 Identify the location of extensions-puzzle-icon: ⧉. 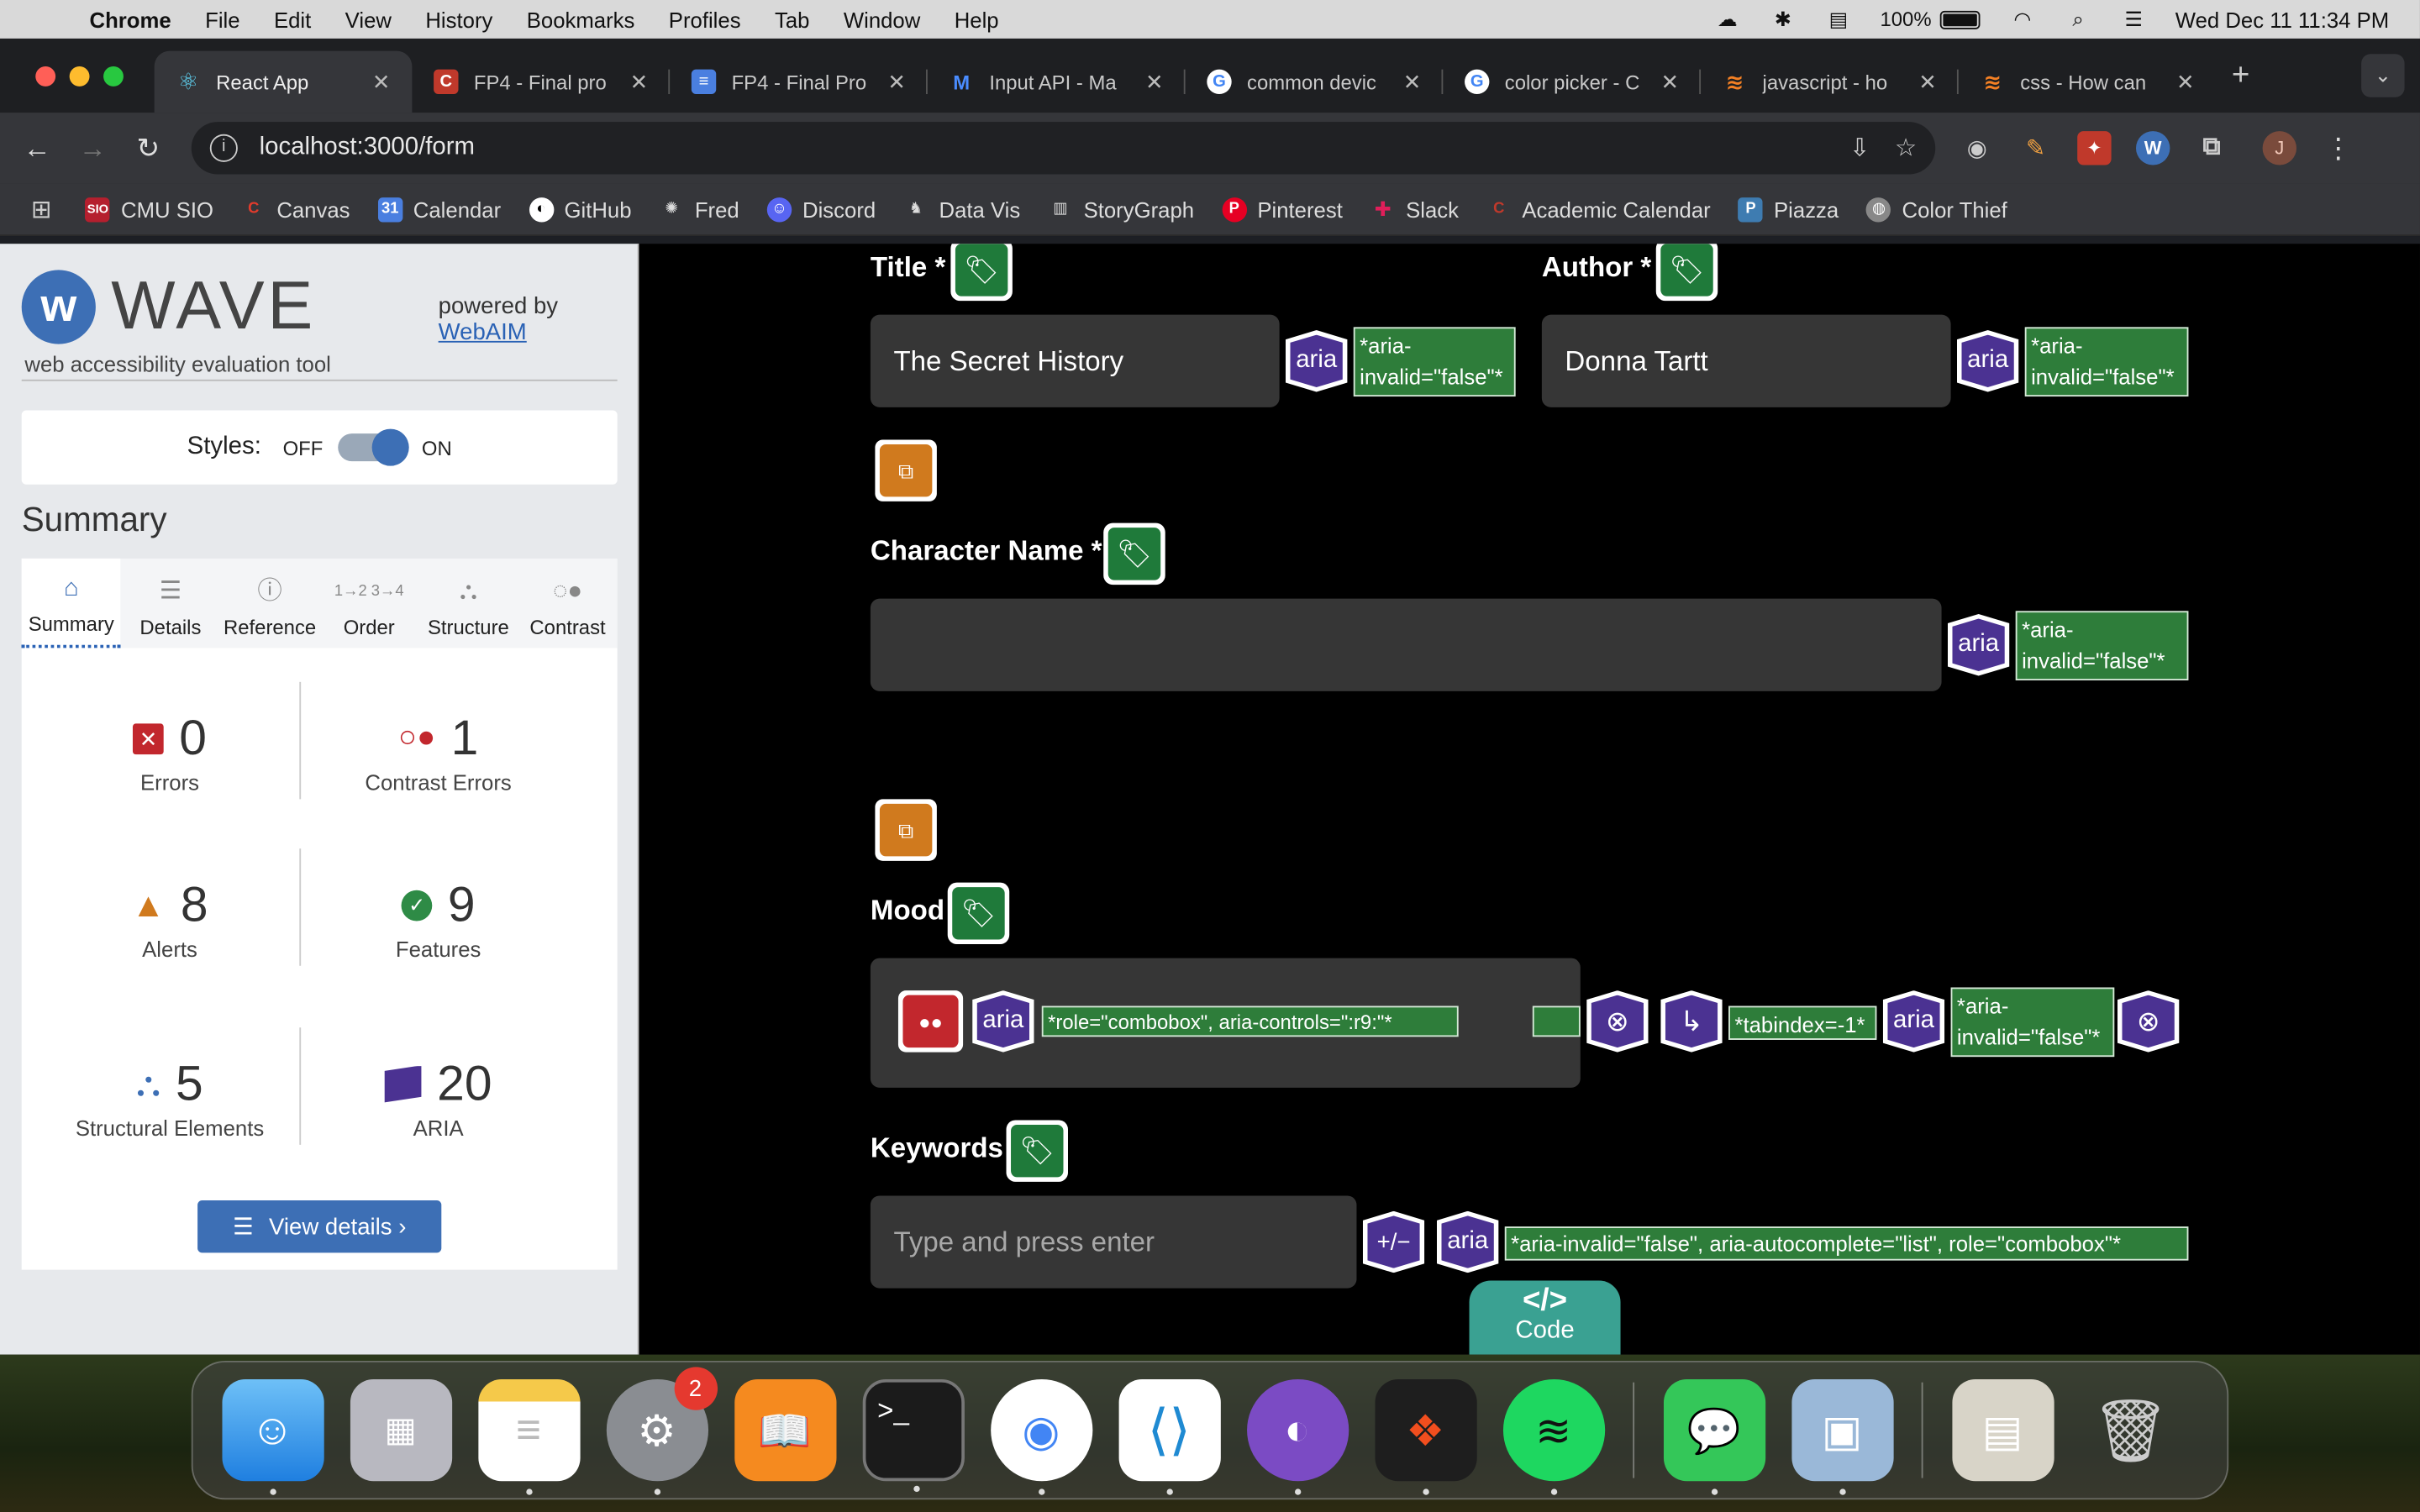
(2211, 148).